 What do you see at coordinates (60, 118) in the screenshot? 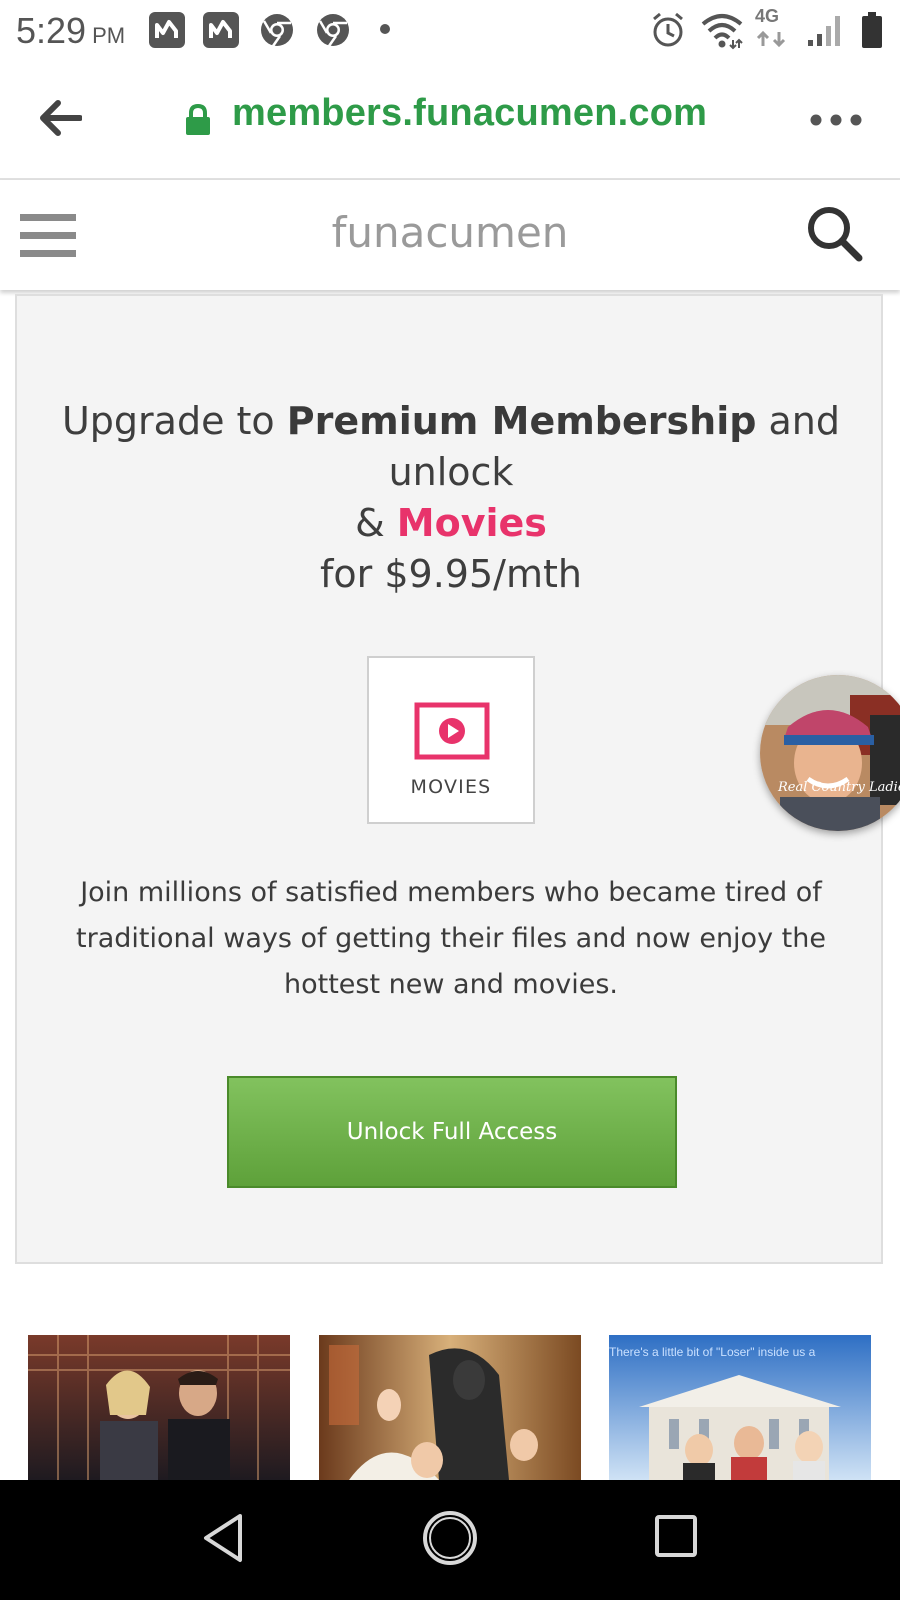
I see `back-arrow-icon` at bounding box center [60, 118].